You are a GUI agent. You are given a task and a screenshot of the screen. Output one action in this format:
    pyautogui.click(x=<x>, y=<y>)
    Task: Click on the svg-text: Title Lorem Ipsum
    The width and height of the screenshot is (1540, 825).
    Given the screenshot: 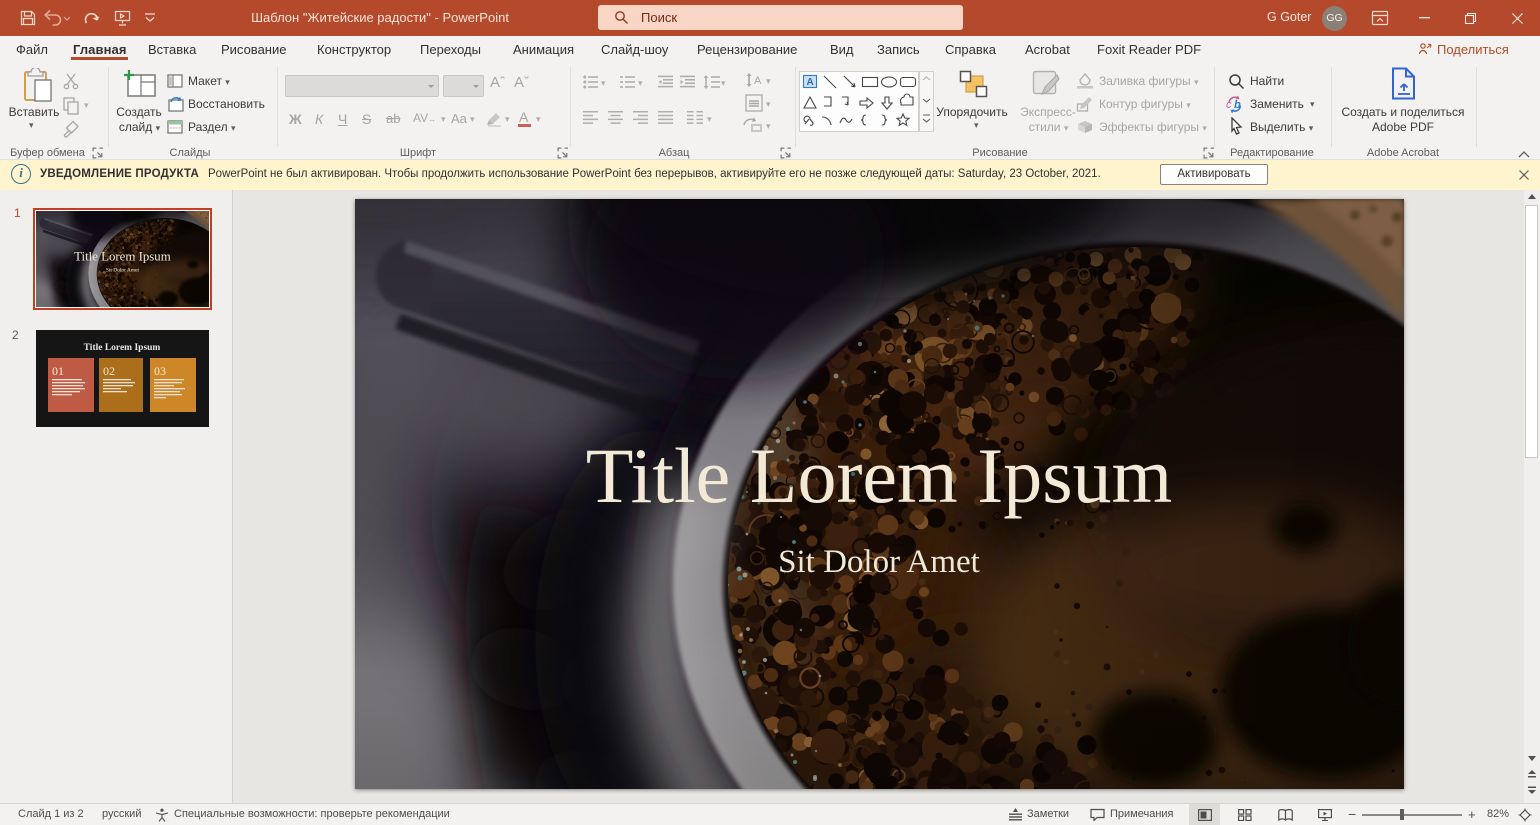 What is the action you would take?
    pyautogui.click(x=122, y=348)
    